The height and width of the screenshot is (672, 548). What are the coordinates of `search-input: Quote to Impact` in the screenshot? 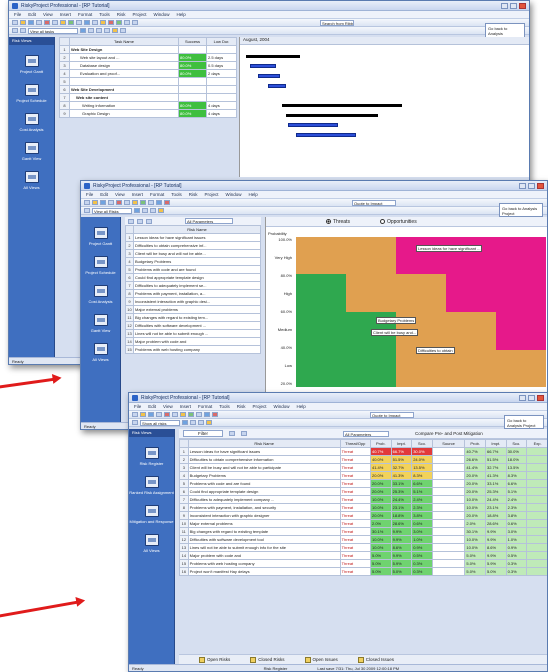 It's located at (374, 202).